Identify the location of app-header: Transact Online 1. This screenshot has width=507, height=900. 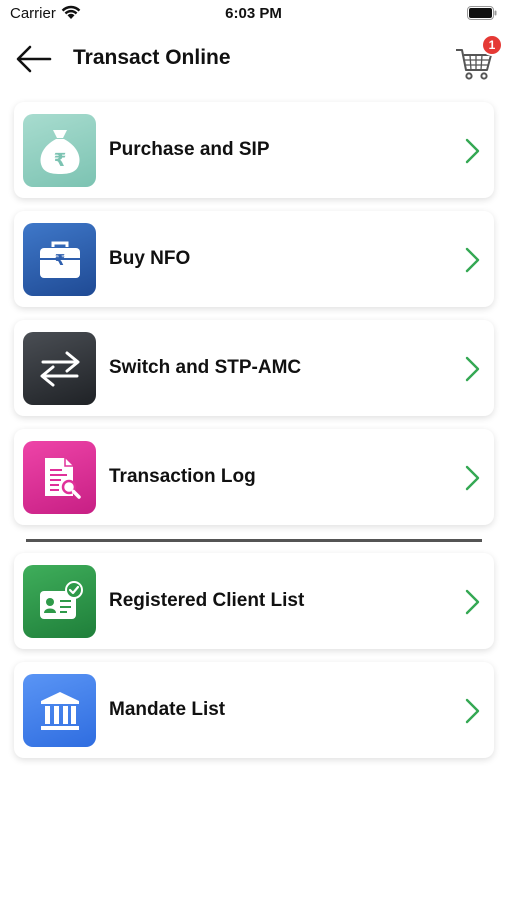
(253, 60).